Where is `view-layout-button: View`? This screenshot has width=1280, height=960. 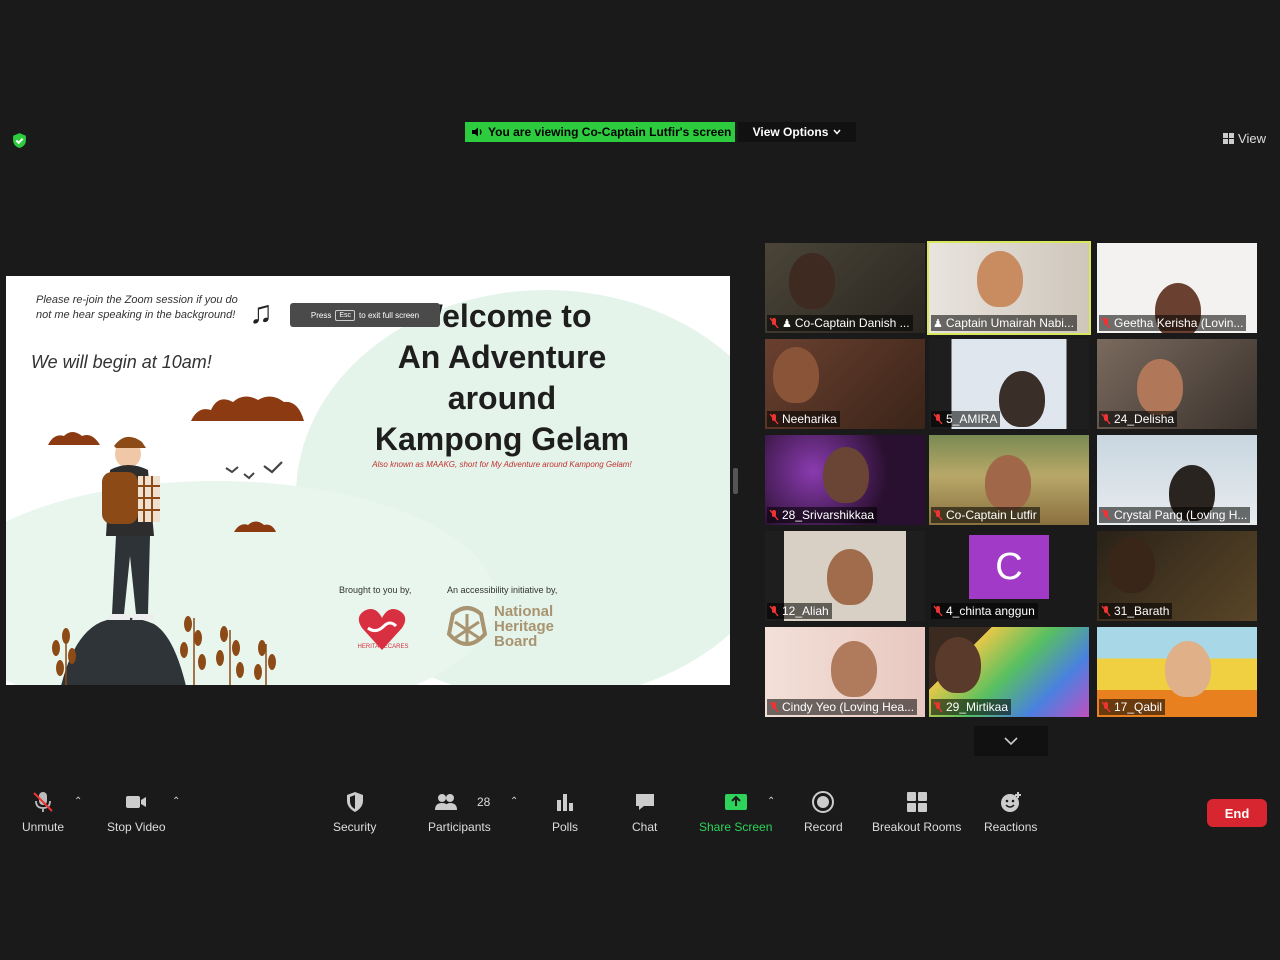 view-layout-button: View is located at coordinates (1244, 138).